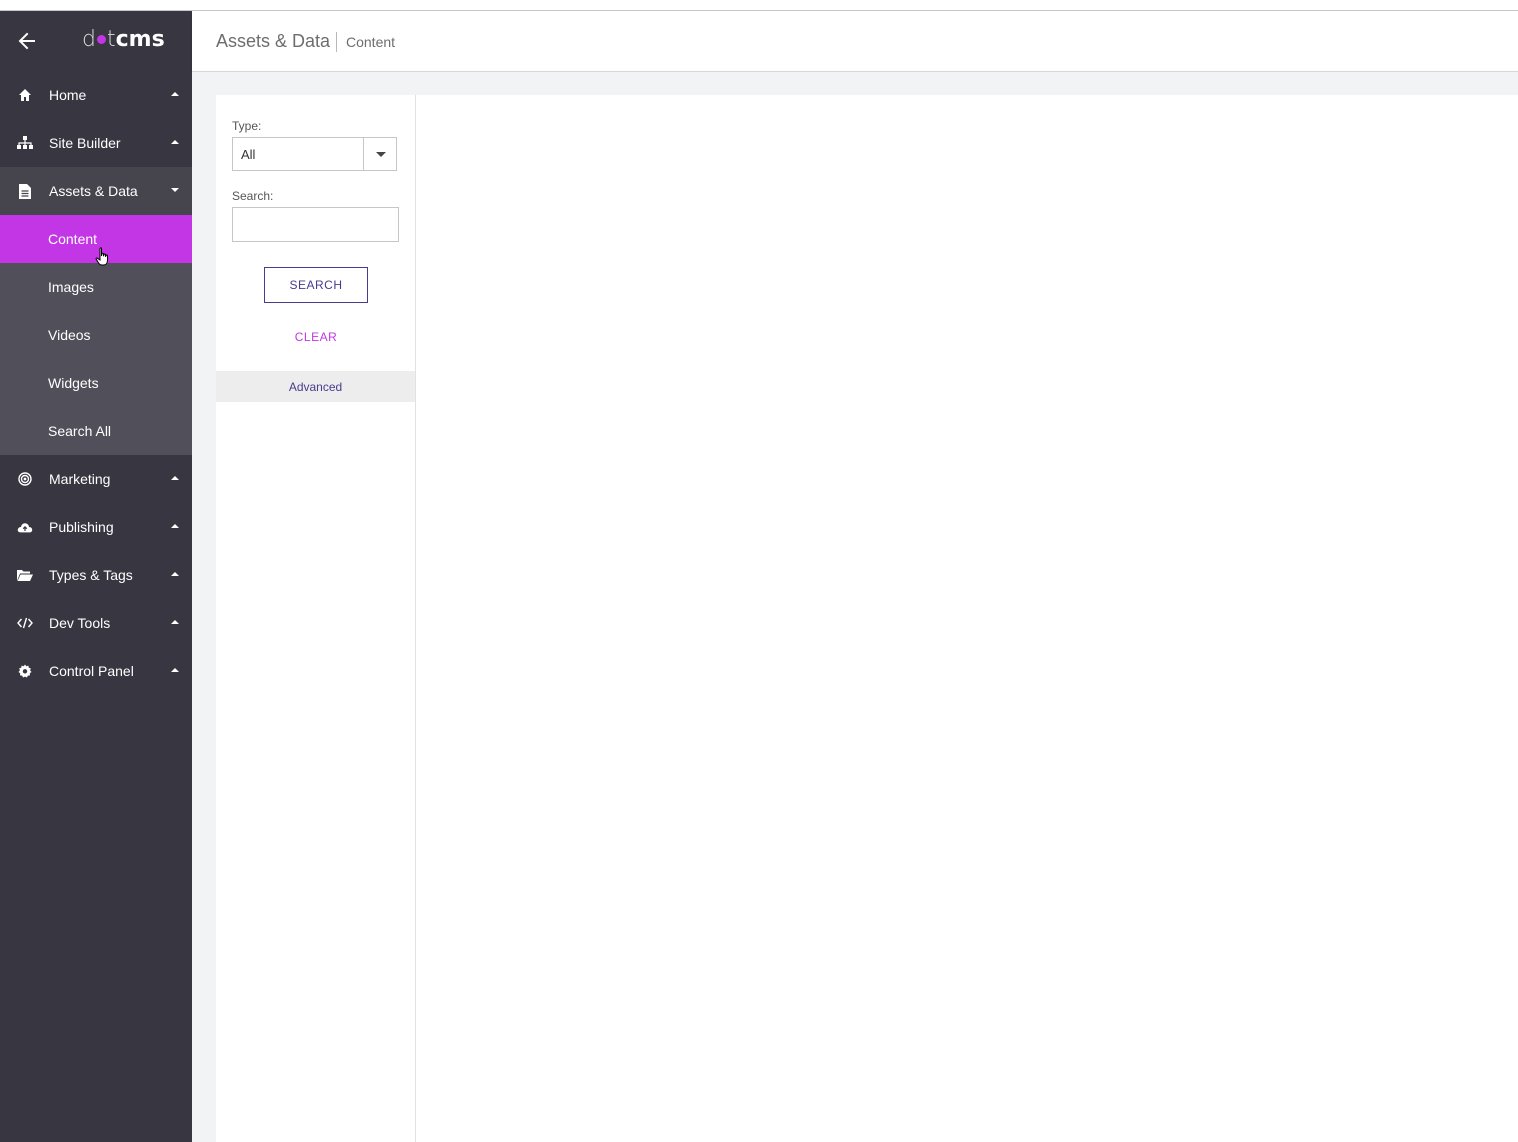 This screenshot has height=1142, width=1518. I want to click on cloud-upload-icon, so click(25, 527).